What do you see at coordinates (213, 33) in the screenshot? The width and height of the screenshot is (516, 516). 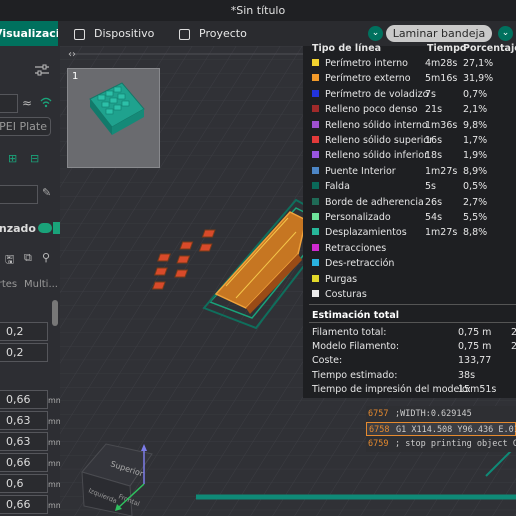 I see `tab-project: Proyecto` at bounding box center [213, 33].